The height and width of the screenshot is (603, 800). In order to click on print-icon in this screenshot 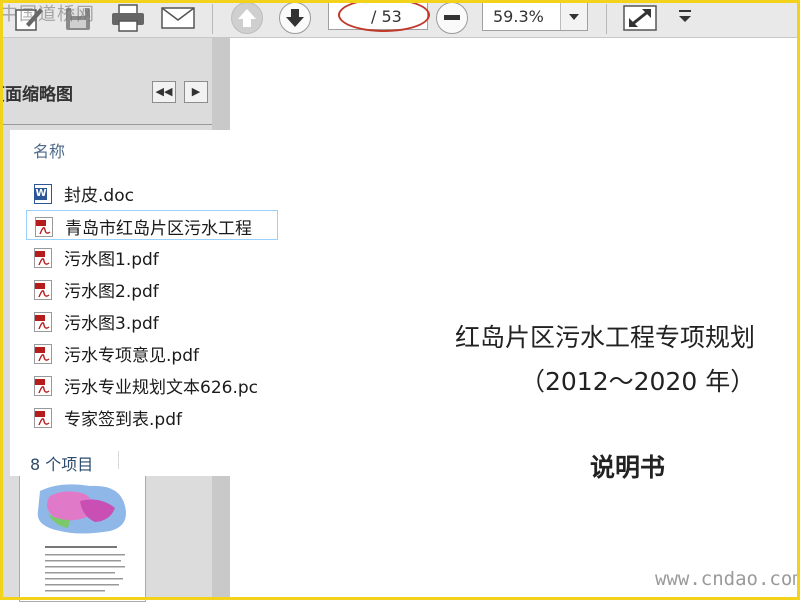, I will do `click(128, 18)`.